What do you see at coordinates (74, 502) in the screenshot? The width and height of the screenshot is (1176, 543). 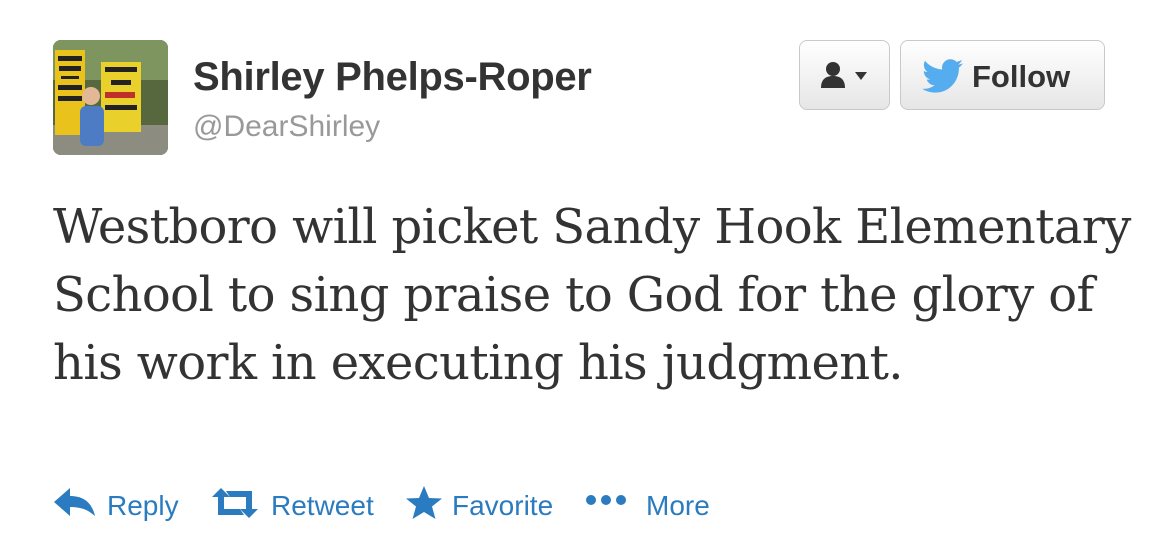 I see `reply-arrow-icon` at bounding box center [74, 502].